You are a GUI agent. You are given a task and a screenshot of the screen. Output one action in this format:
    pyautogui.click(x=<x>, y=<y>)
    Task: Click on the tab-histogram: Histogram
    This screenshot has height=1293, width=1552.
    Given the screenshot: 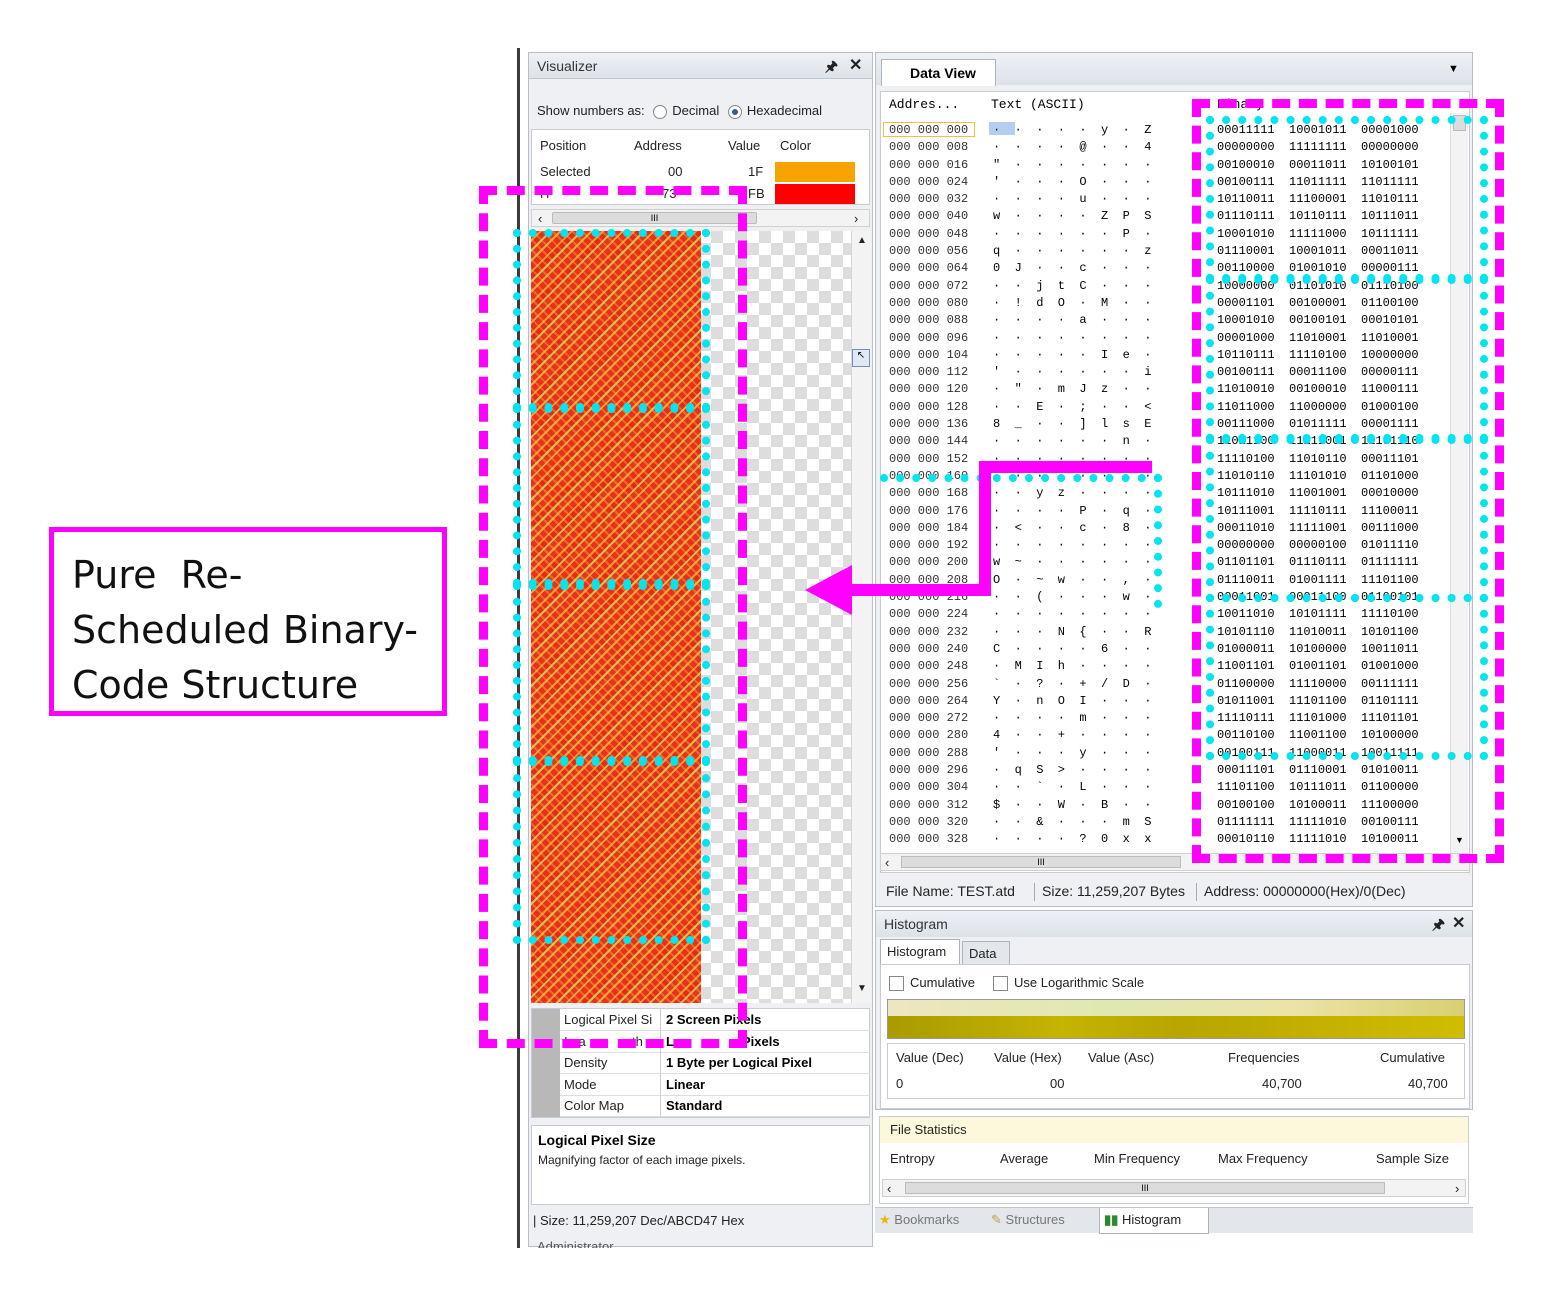 What is the action you would take?
    pyautogui.click(x=920, y=952)
    